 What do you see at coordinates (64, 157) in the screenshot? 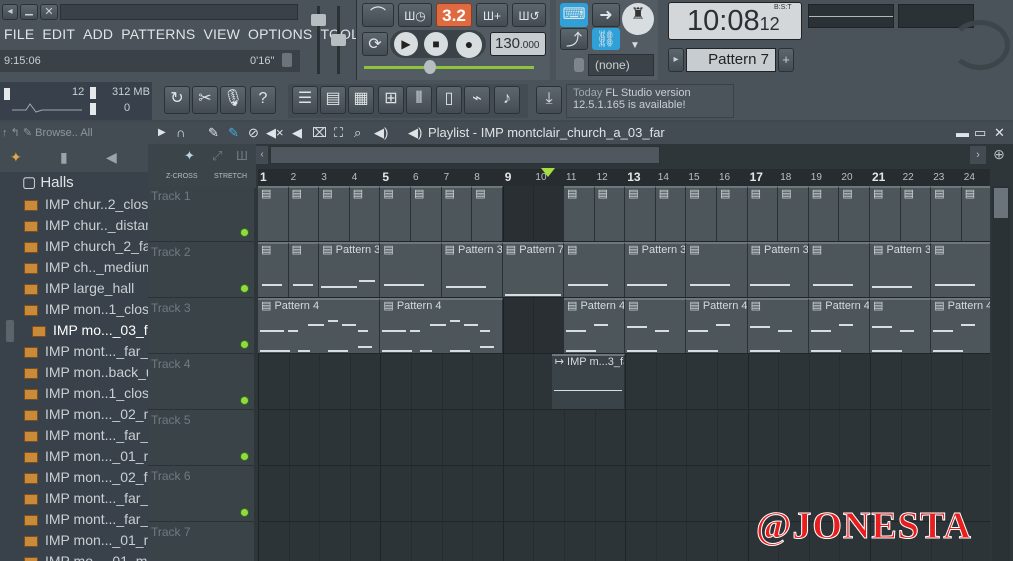
I see `file-filter-icon: ▮` at bounding box center [64, 157].